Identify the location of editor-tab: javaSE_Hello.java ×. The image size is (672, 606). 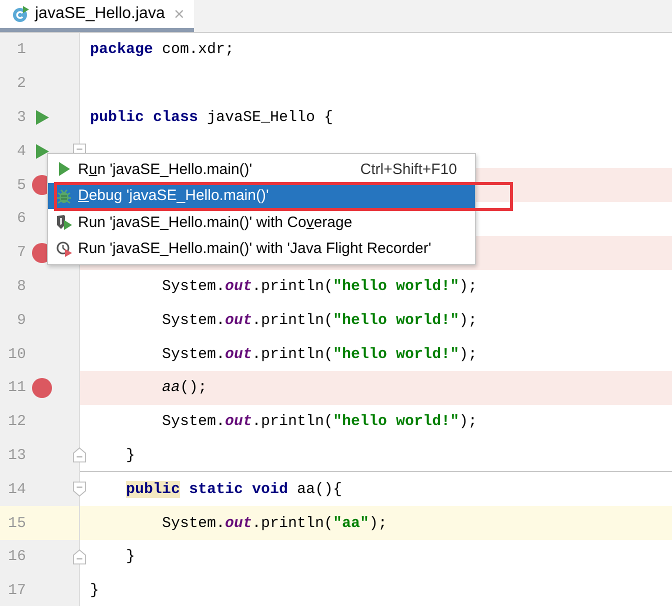
(97, 16).